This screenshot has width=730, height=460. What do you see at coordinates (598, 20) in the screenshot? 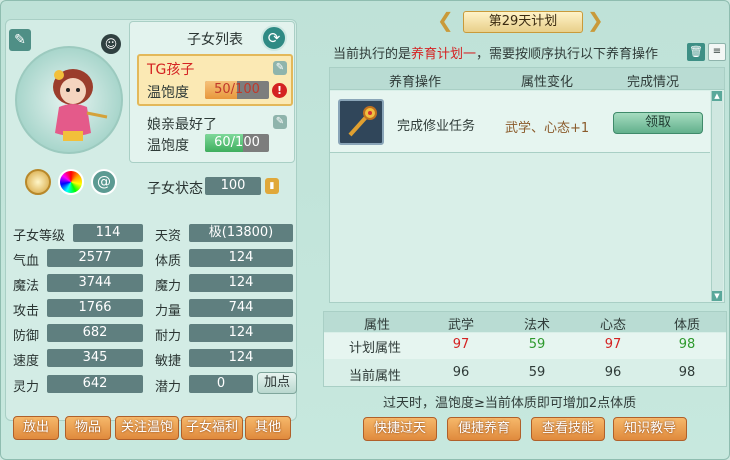
I see `next-day-arrow-icon: ❯` at bounding box center [598, 20].